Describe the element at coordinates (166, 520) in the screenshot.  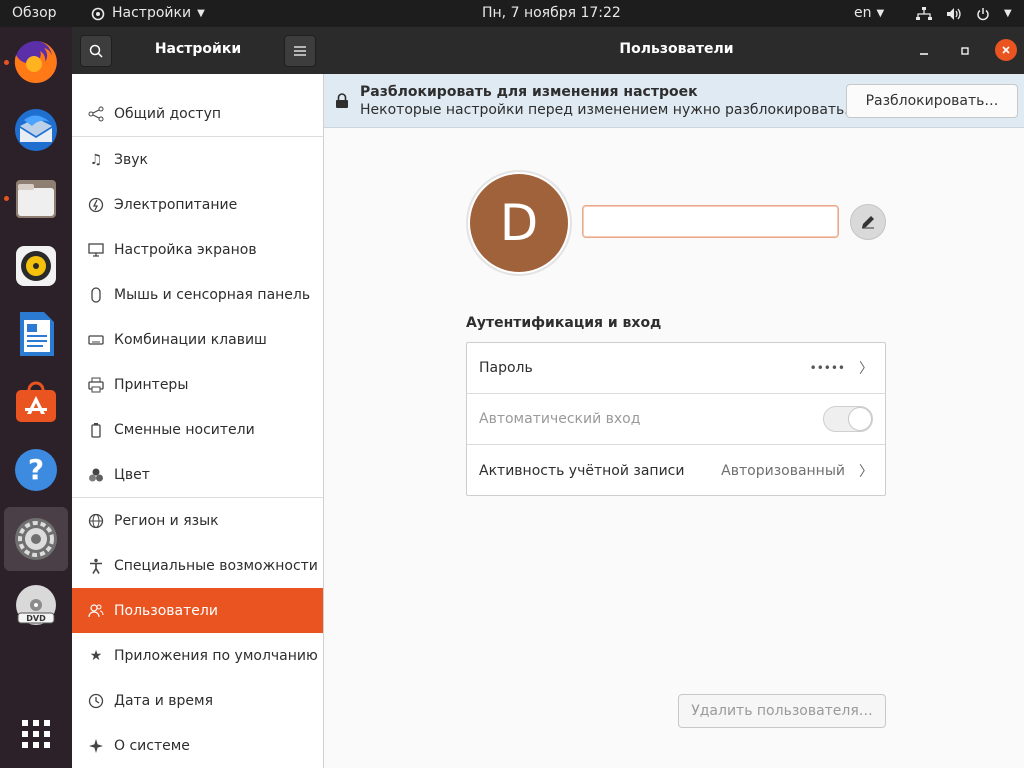
I see `sidebar-item-label: Регион и язык` at that location.